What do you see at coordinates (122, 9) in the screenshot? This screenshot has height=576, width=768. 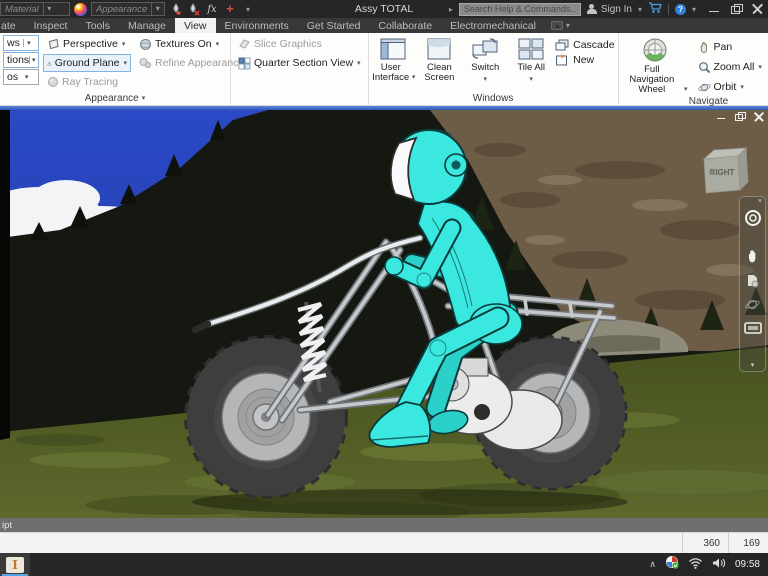 I see `appearance-dropdown-value: Appearance` at bounding box center [122, 9].